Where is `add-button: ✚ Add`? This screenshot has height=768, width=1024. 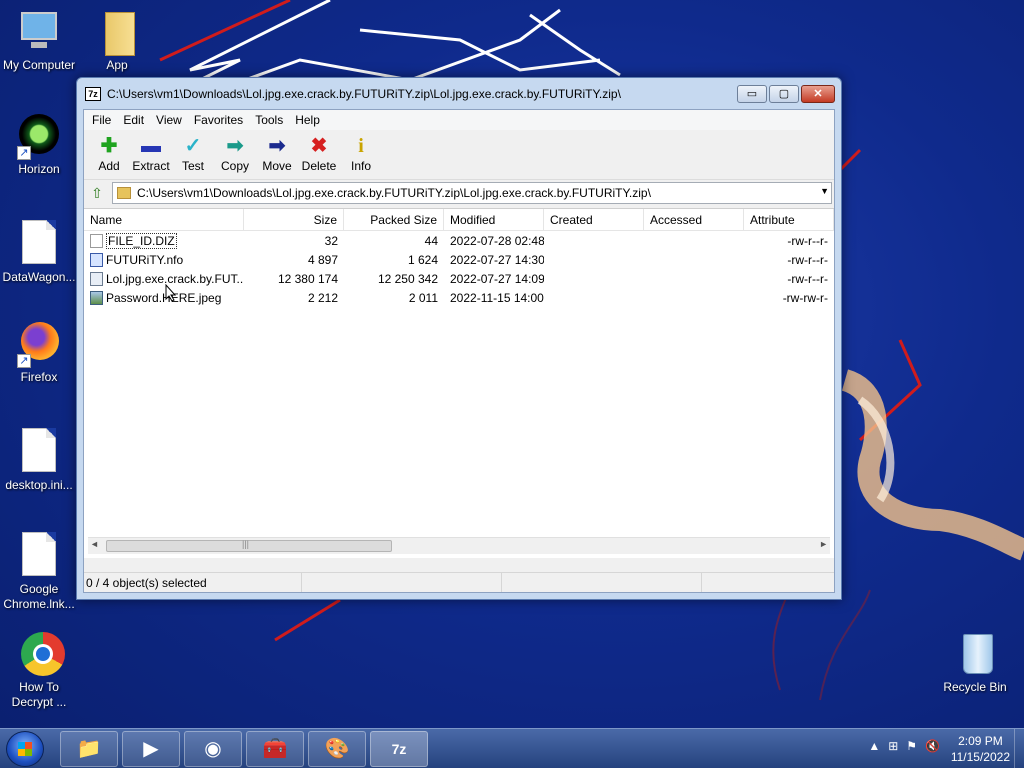
add-button: ✚ Add is located at coordinates (109, 154).